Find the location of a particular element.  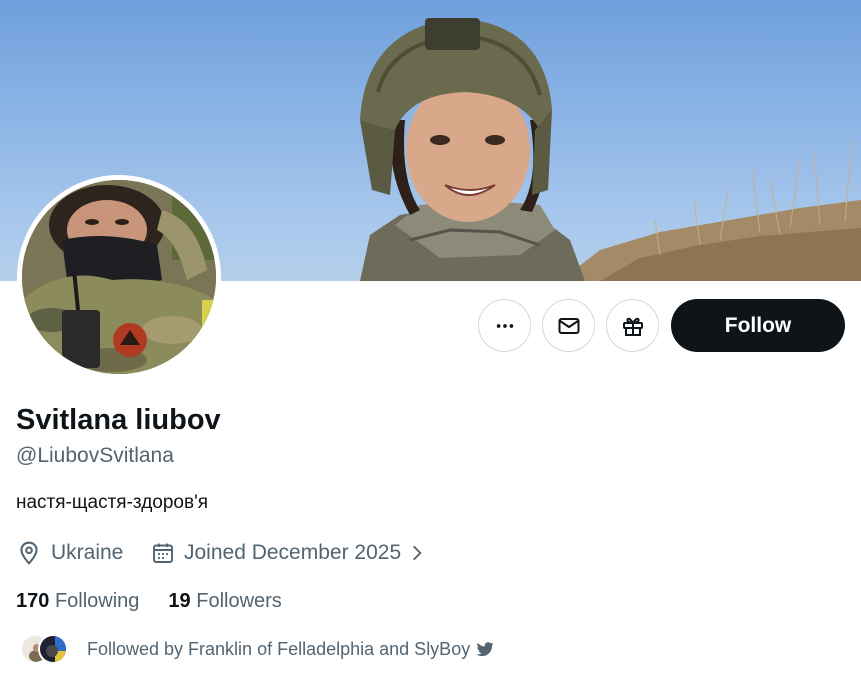

gift-button is located at coordinates (632, 325).